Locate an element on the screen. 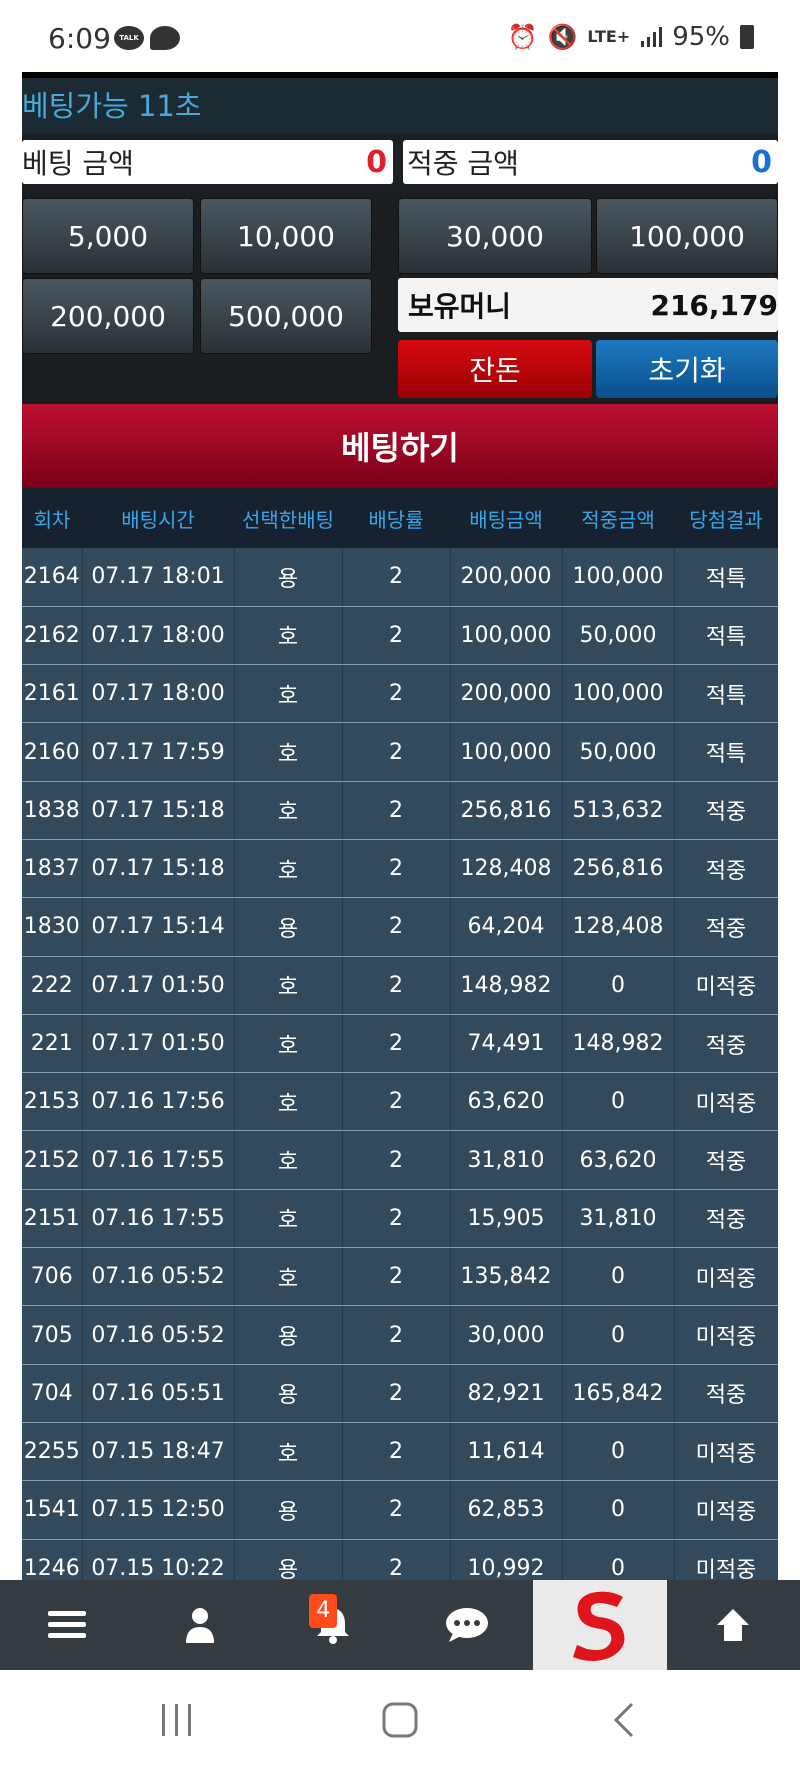  bet-amount-cell: 10,992 is located at coordinates (506, 1559).